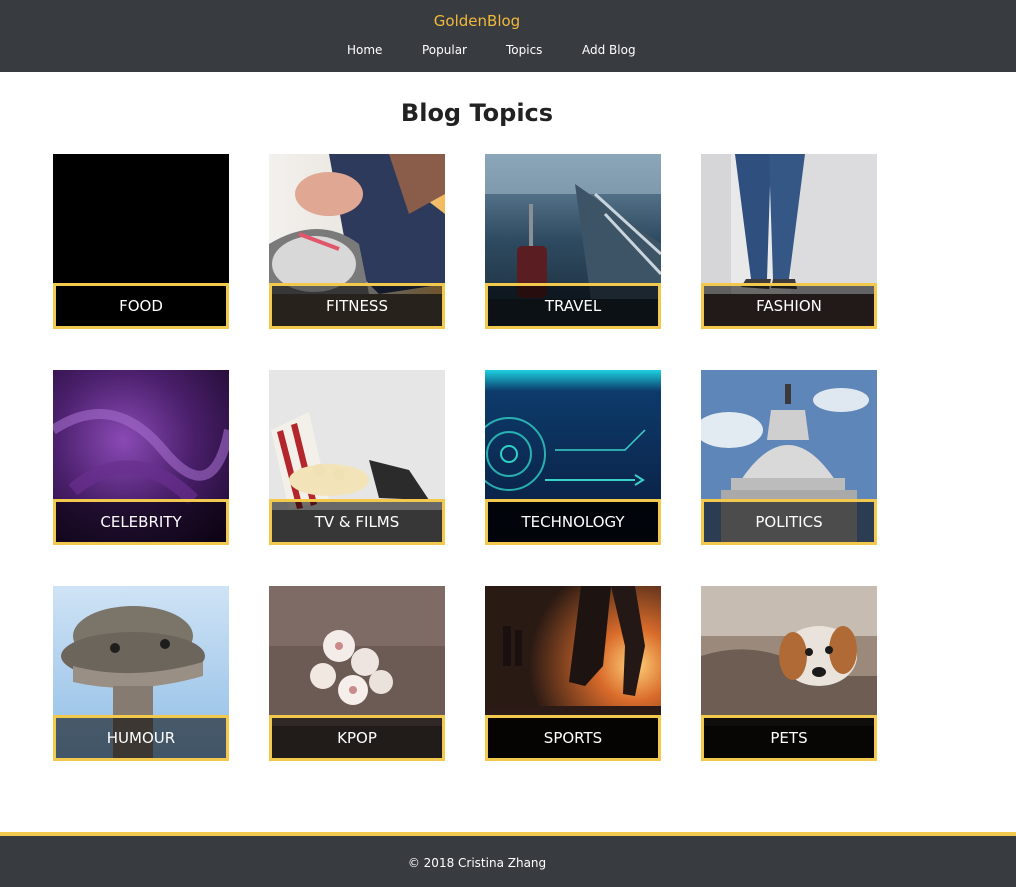  I want to click on nav-add-blog: Add Blog, so click(609, 50).